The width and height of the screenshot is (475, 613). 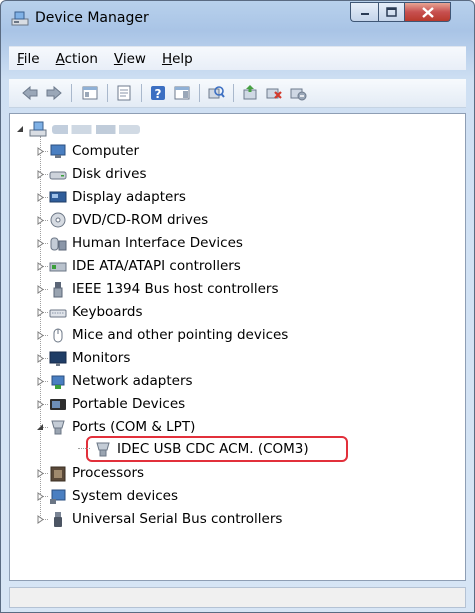 I want to click on monitor-icon, so click(x=58, y=358).